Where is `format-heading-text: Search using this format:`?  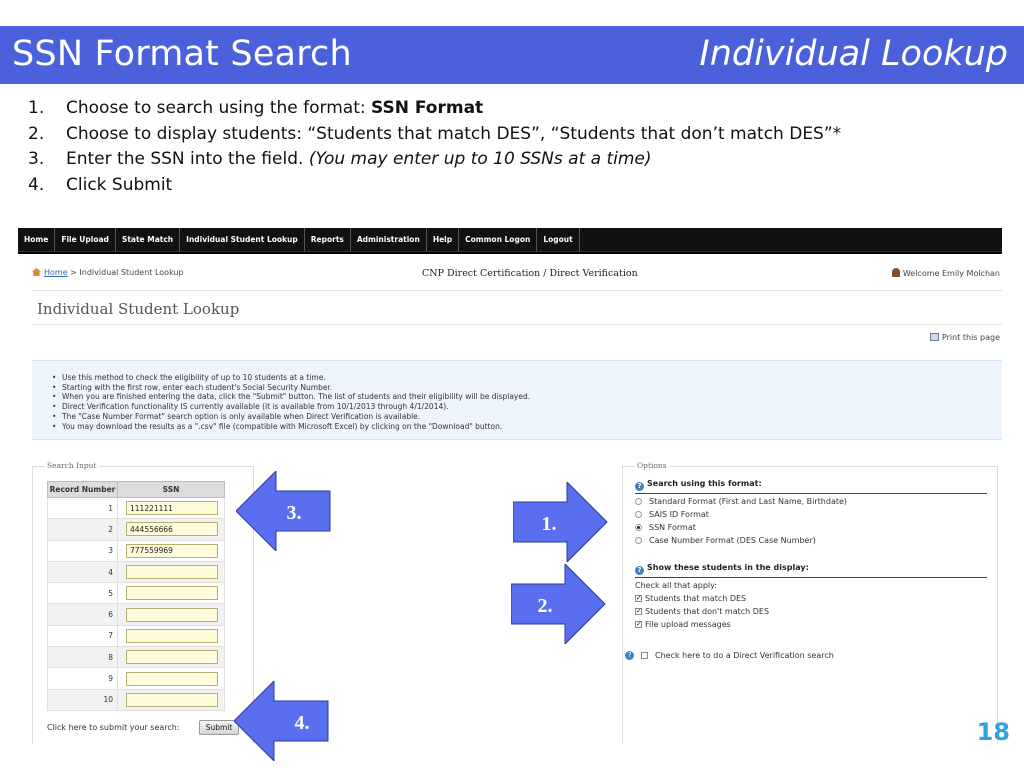
format-heading-text: Search using this format: is located at coordinates (704, 483).